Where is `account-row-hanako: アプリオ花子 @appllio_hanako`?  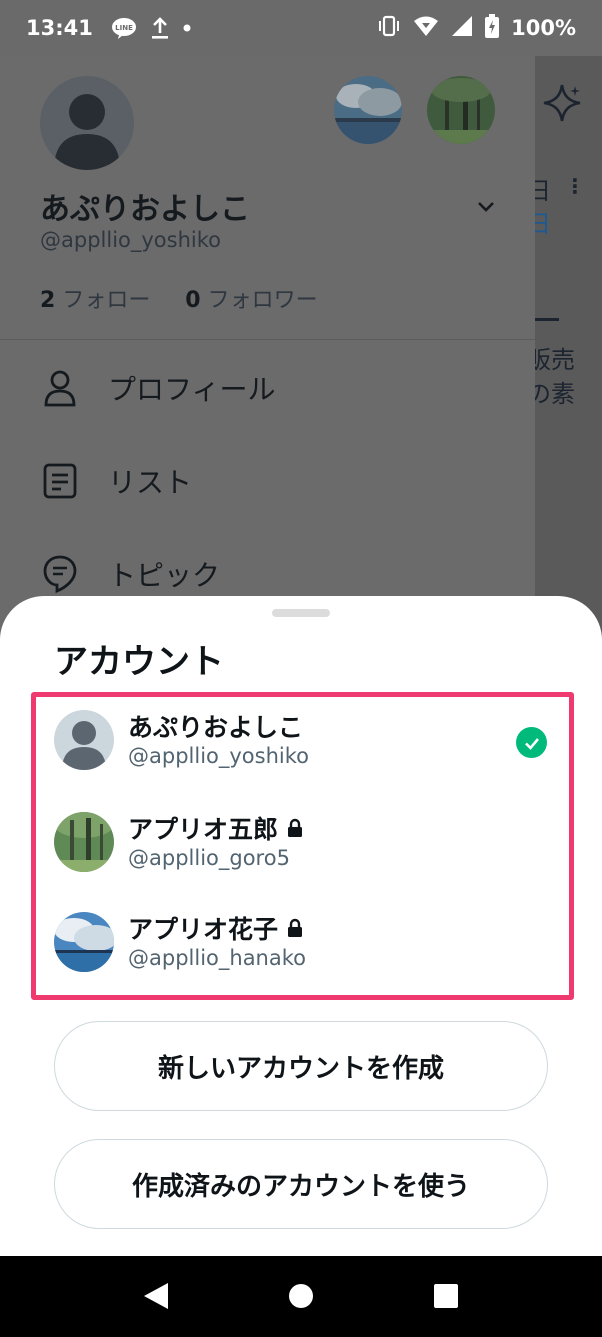 account-row-hanako: アプリオ花子 @appllio_hanako is located at coordinates (304, 942).